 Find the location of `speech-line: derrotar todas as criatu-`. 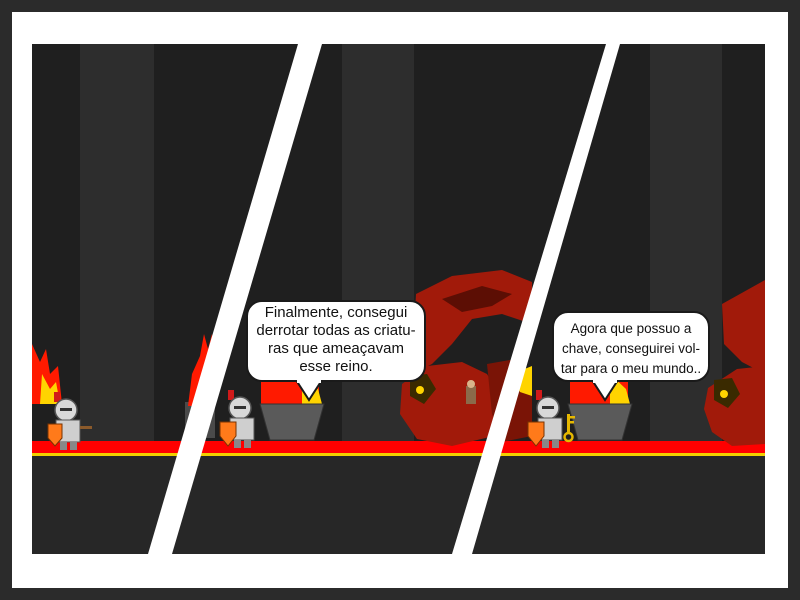

speech-line: derrotar todas as criatu- is located at coordinates (336, 330).